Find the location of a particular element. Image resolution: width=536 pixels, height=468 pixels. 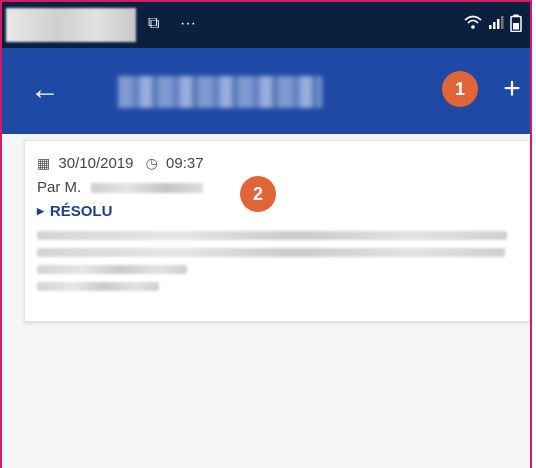

signal-icon is located at coordinates (496, 25).